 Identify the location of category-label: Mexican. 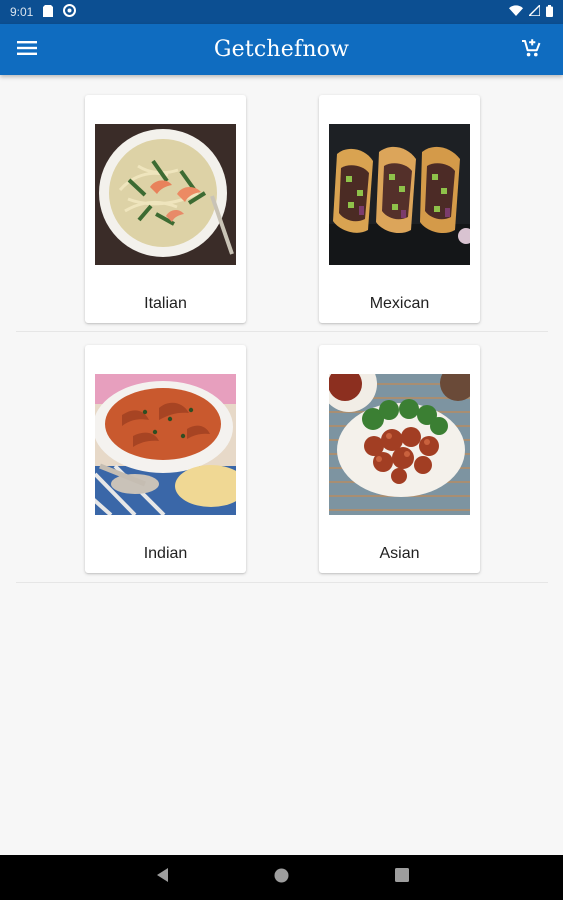
(399, 303).